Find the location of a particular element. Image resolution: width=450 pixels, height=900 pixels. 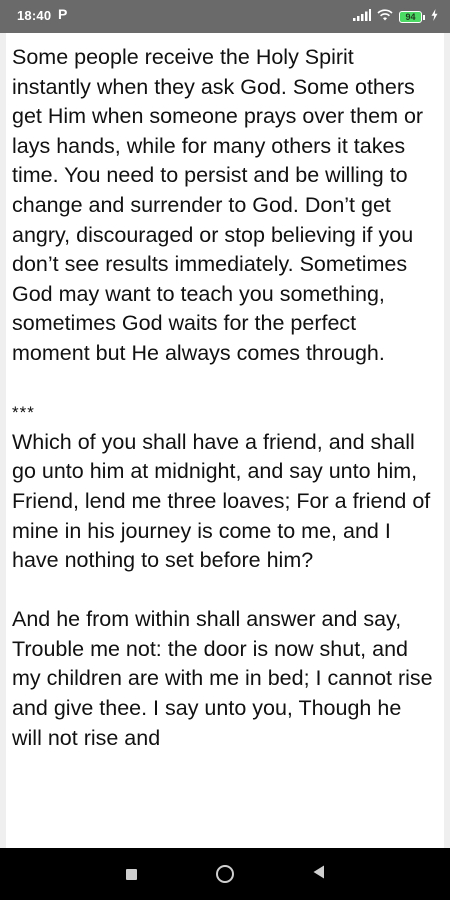

battery-icon: 94 is located at coordinates (412, 17).